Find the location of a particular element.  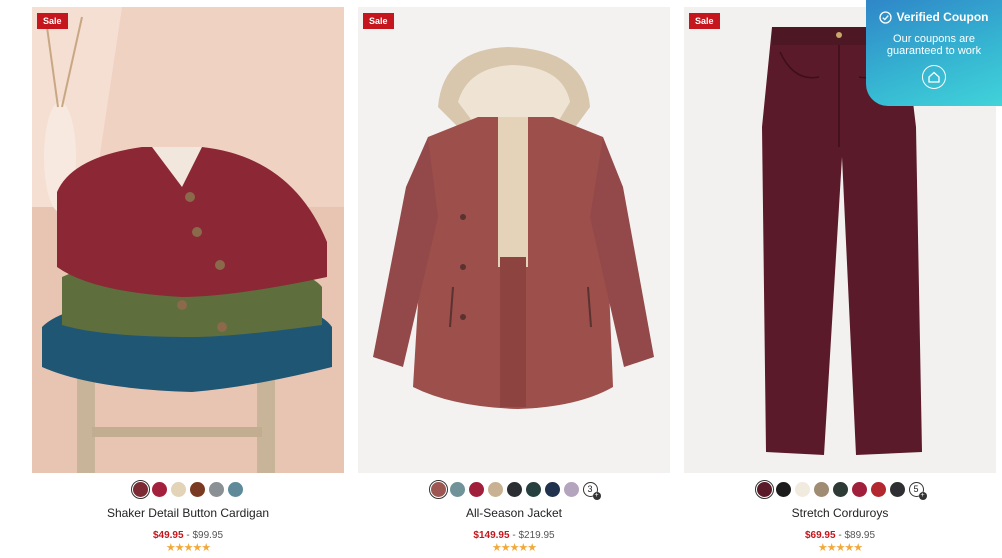

coupon-subtitle-line1: Our coupons are is located at coordinates (934, 39).